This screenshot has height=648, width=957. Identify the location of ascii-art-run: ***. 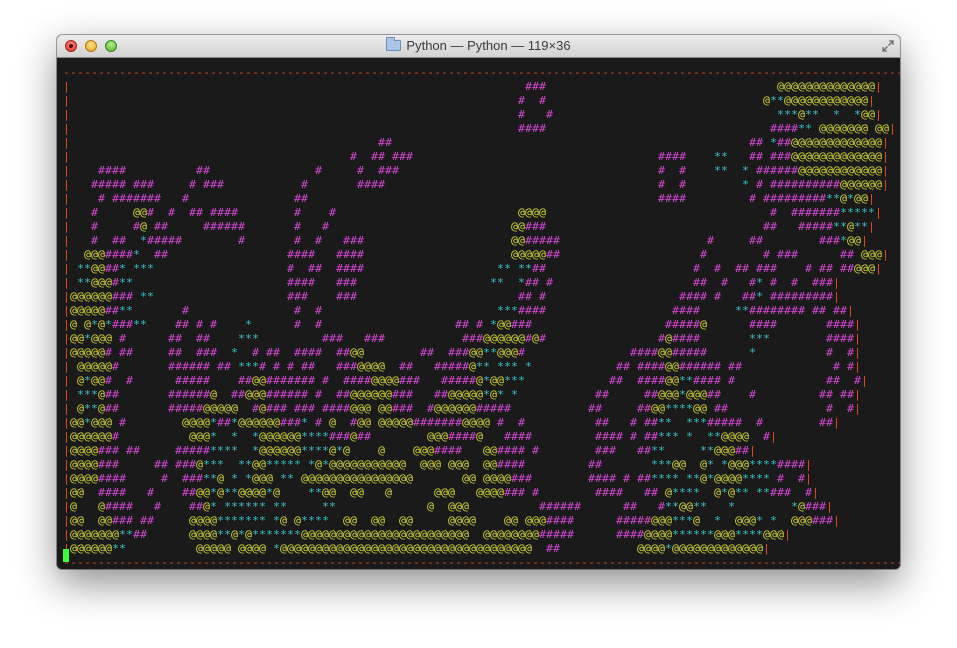
(87, 395).